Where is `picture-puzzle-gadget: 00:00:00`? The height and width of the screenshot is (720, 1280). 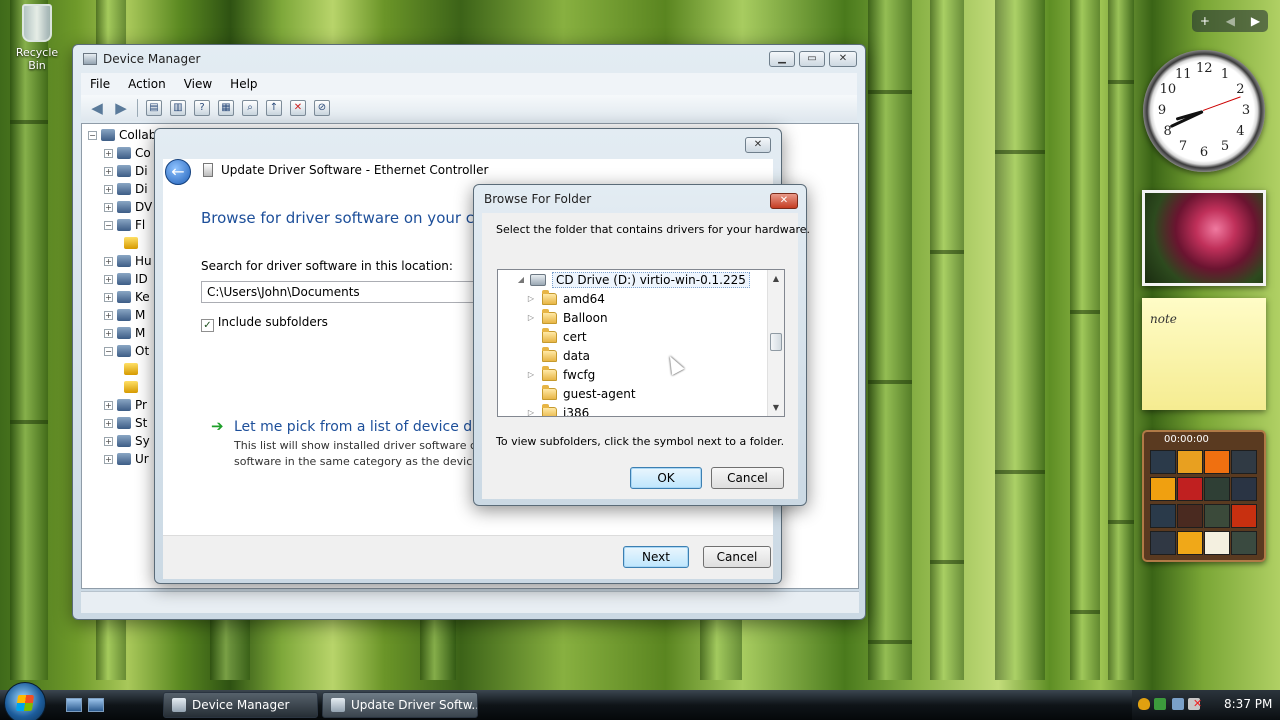 picture-puzzle-gadget: 00:00:00 is located at coordinates (1204, 496).